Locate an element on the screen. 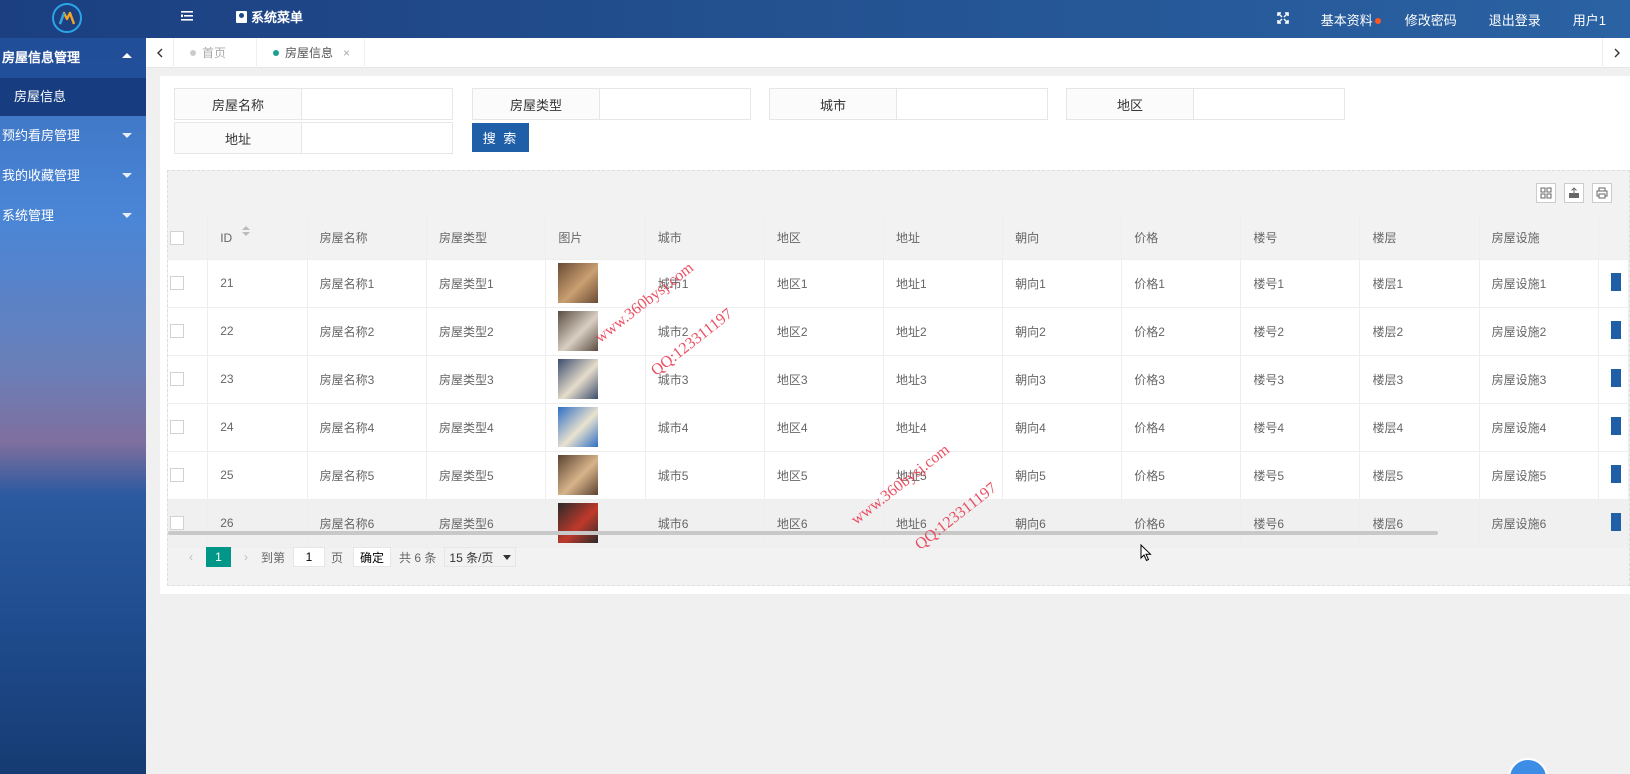  table-cell: 地区3 is located at coordinates (824, 379).